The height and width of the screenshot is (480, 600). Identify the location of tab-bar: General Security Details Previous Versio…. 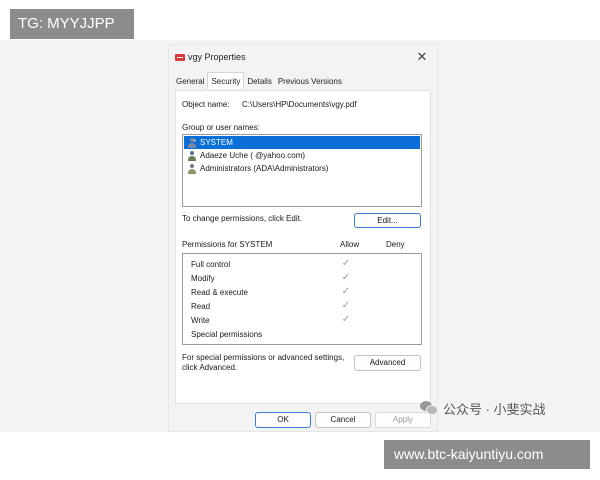
(259, 80).